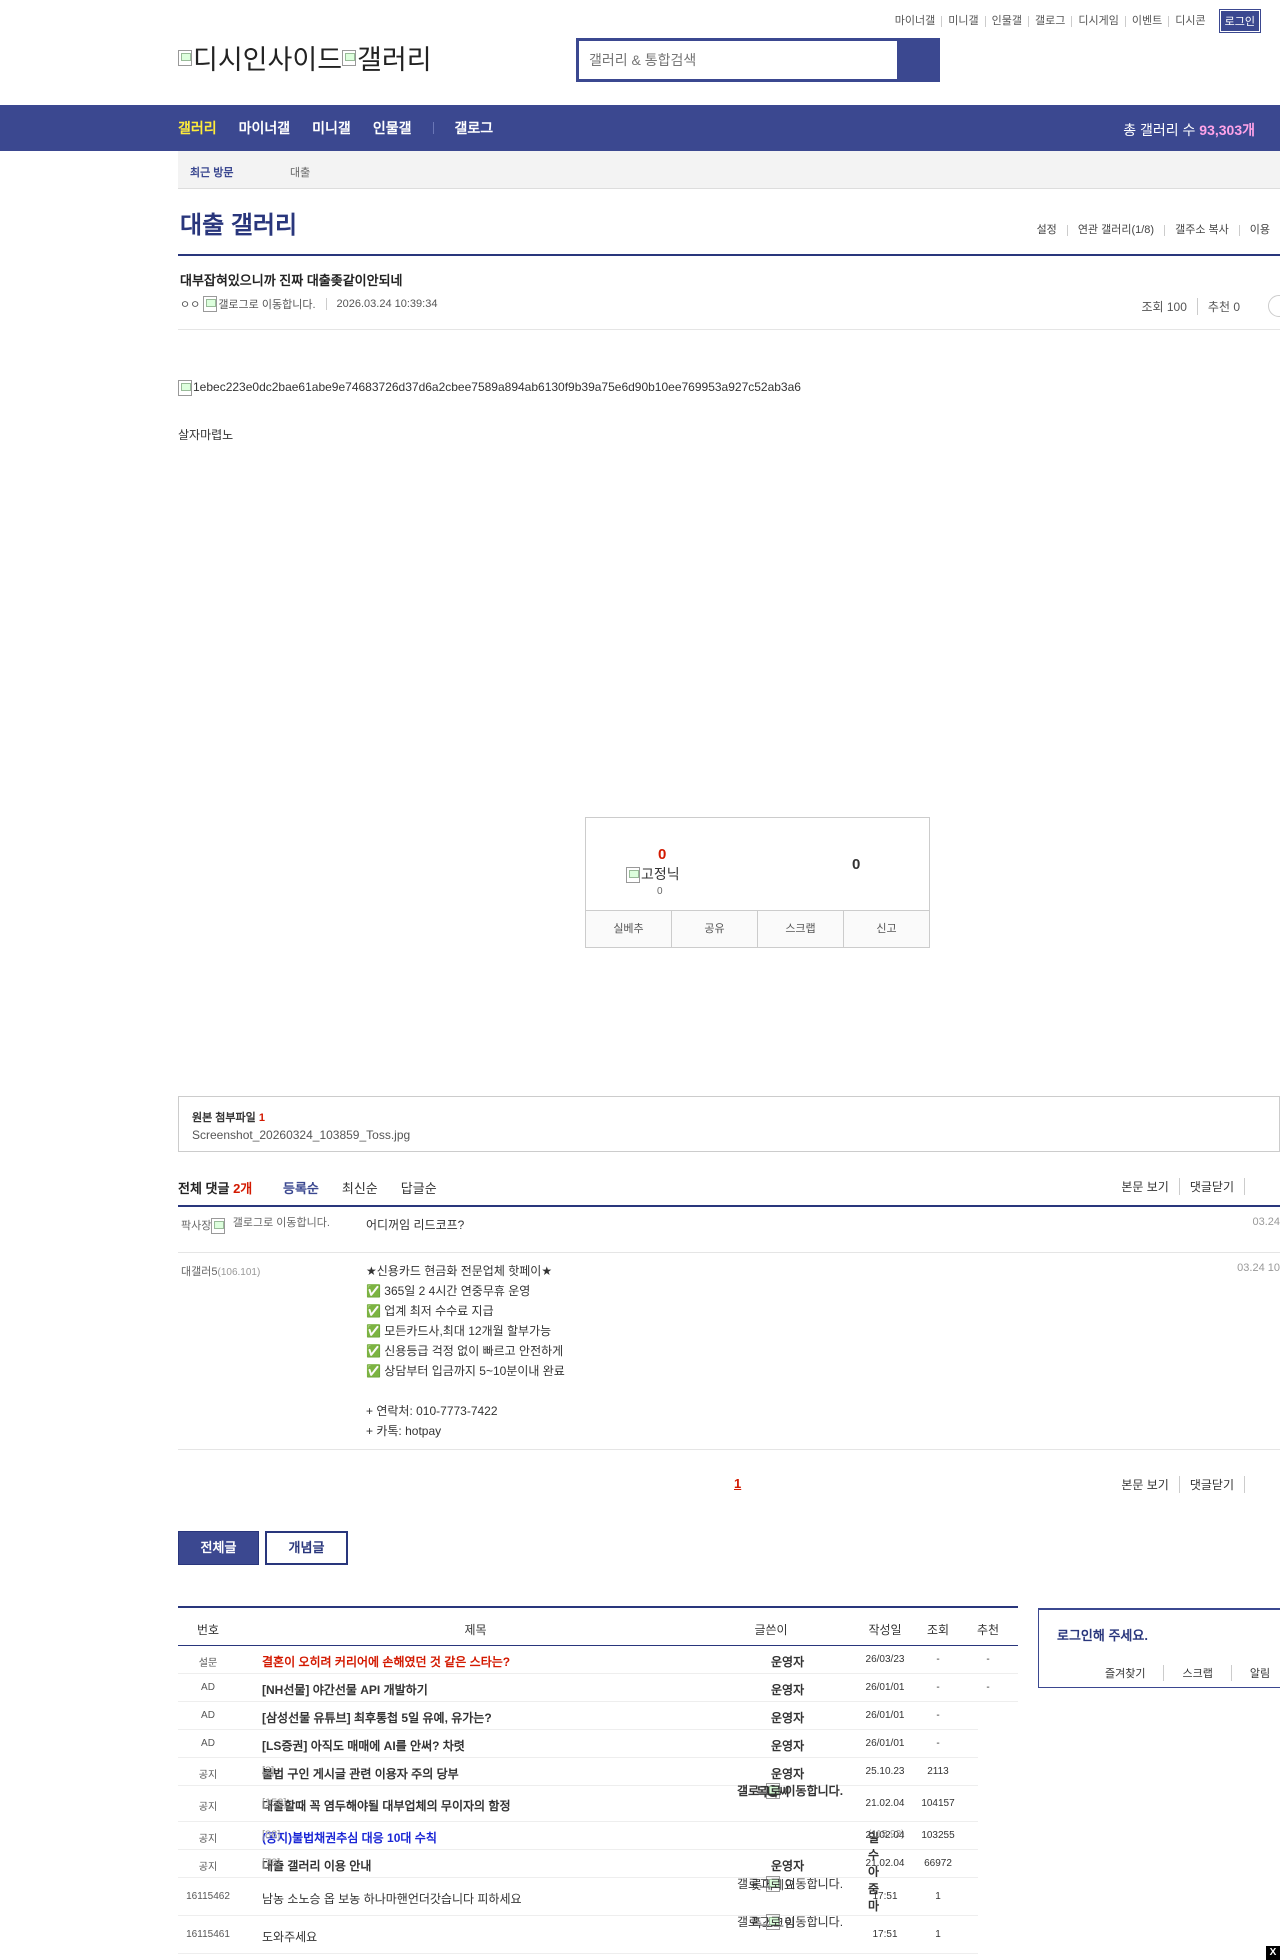 This screenshot has width=1280, height=1960. Describe the element at coordinates (386, 1661) in the screenshot. I see `post-title-link: 결혼이 오히려 커리어에 손해였던 것 같은 스타는?` at that location.